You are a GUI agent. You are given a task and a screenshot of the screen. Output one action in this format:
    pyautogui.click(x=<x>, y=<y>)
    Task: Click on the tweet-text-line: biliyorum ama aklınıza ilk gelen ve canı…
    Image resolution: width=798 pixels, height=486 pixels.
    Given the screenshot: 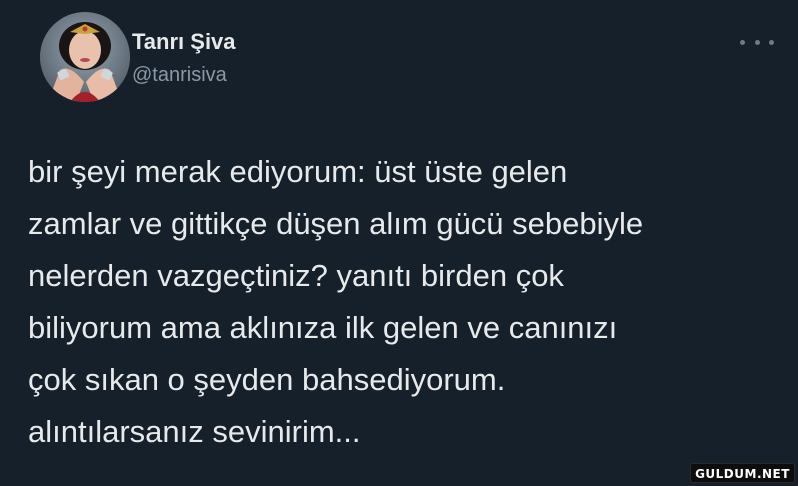 What is the action you would take?
    pyautogui.click(x=323, y=327)
    